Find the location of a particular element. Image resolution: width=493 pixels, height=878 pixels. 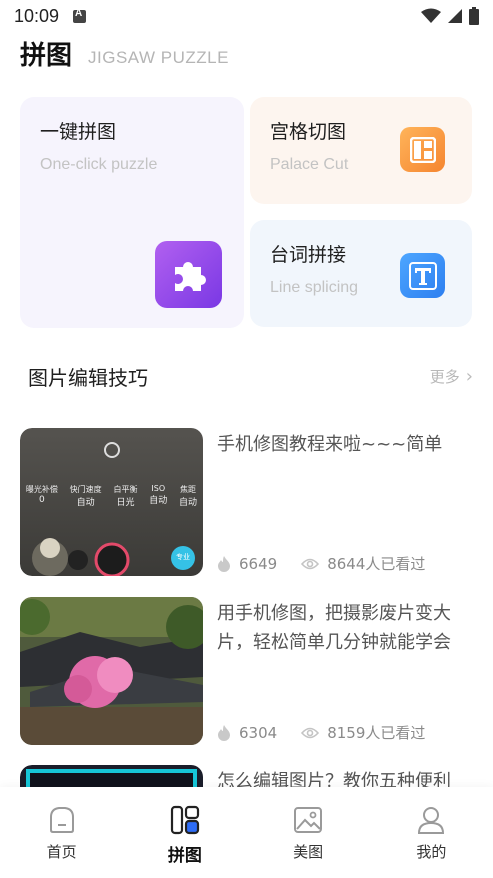

tab-beauty: 美图 is located at coordinates (308, 832).